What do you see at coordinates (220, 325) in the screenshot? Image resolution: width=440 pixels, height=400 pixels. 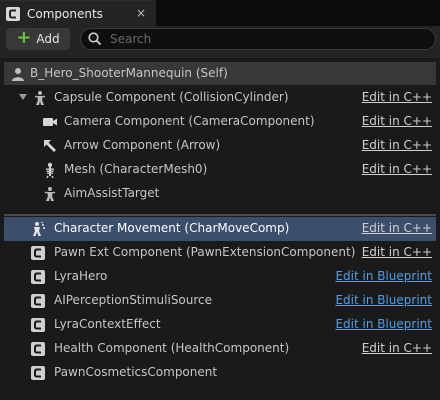 I see `tree-row-context-effect: LyraContextEffect Edit in Blueprint` at bounding box center [220, 325].